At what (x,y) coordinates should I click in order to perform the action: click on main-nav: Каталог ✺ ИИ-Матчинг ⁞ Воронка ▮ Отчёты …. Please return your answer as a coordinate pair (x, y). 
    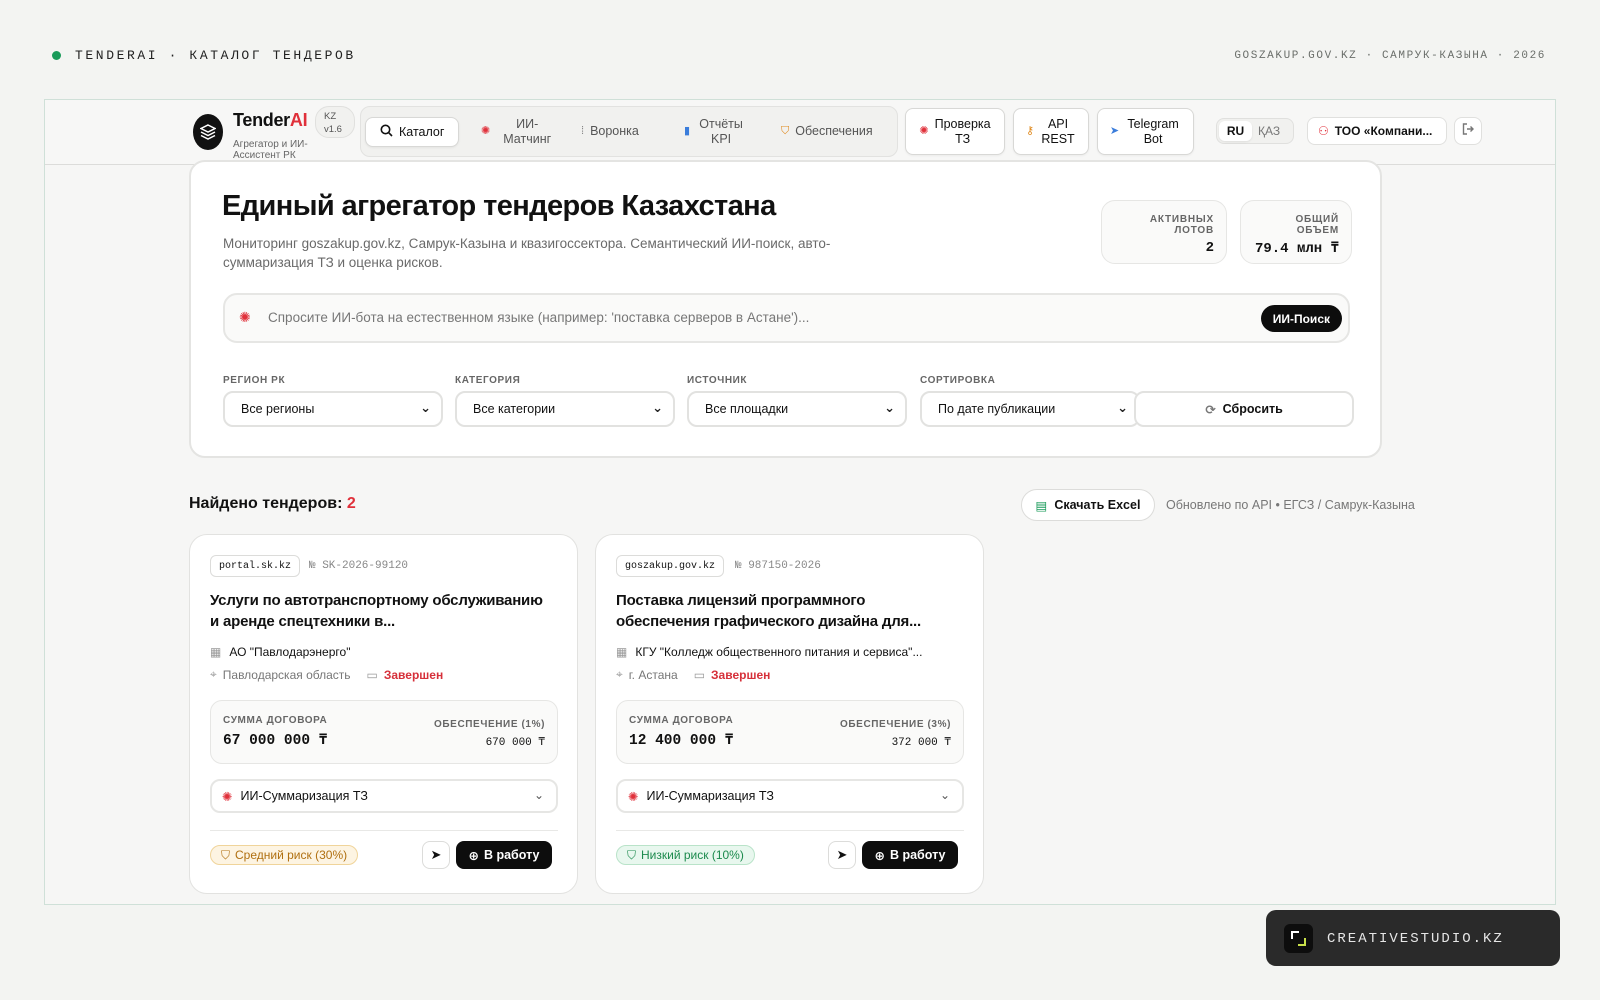
    Looking at the image, I should click on (629, 131).